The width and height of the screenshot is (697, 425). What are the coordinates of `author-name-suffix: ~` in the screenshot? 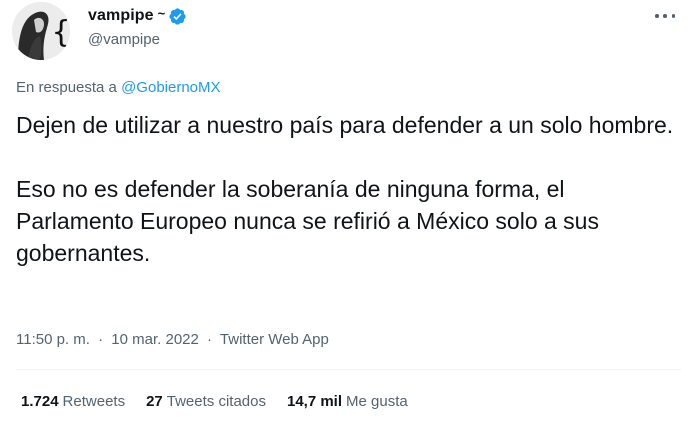 It's located at (161, 13).